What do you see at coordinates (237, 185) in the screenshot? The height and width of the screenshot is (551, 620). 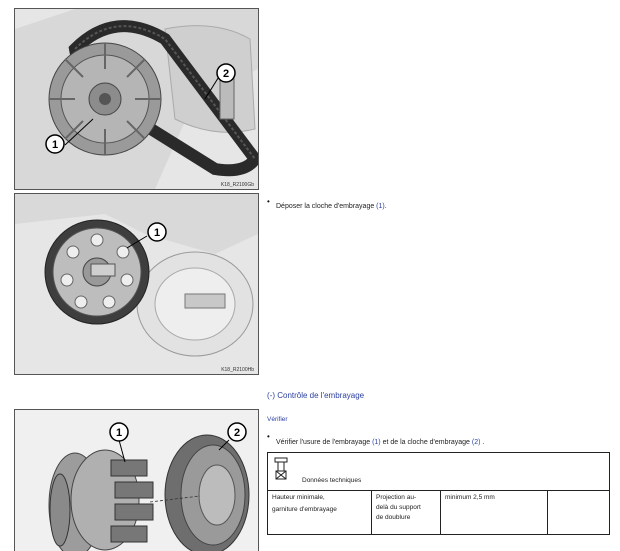 I see `figure-caption: K18_R2100Gb` at bounding box center [237, 185].